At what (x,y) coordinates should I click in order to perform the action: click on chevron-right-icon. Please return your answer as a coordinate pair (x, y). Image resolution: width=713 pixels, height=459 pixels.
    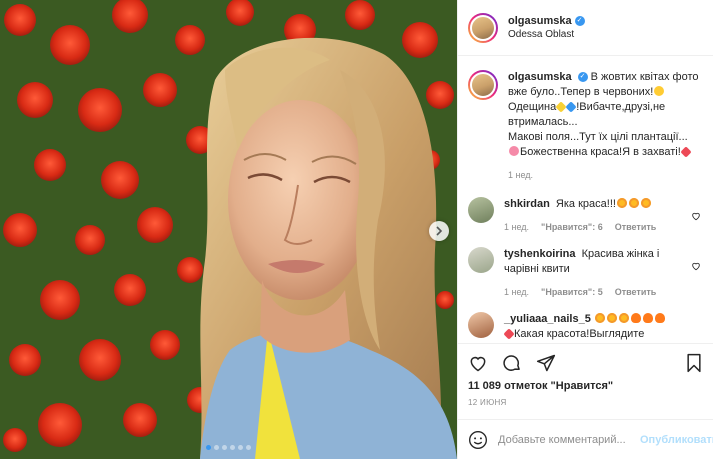
    Looking at the image, I should click on (439, 231).